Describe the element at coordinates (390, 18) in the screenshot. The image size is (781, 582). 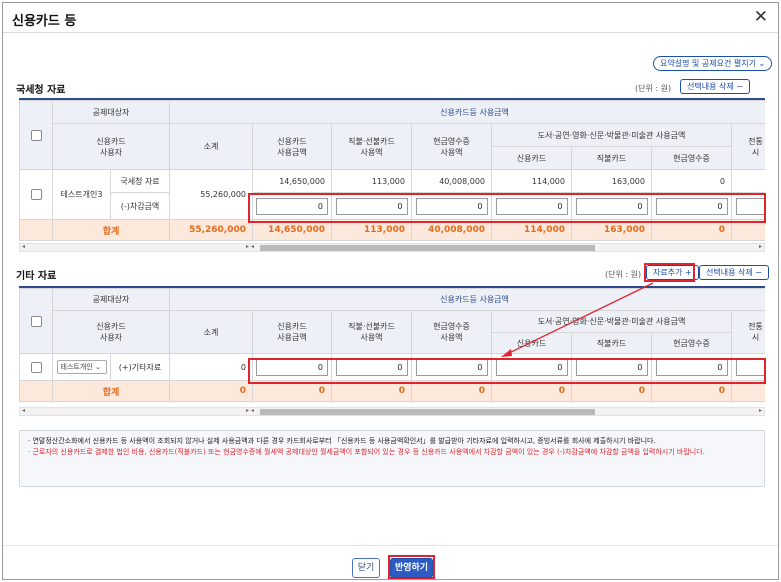
I see `dialog-header: 신용카드 등 ✕` at that location.